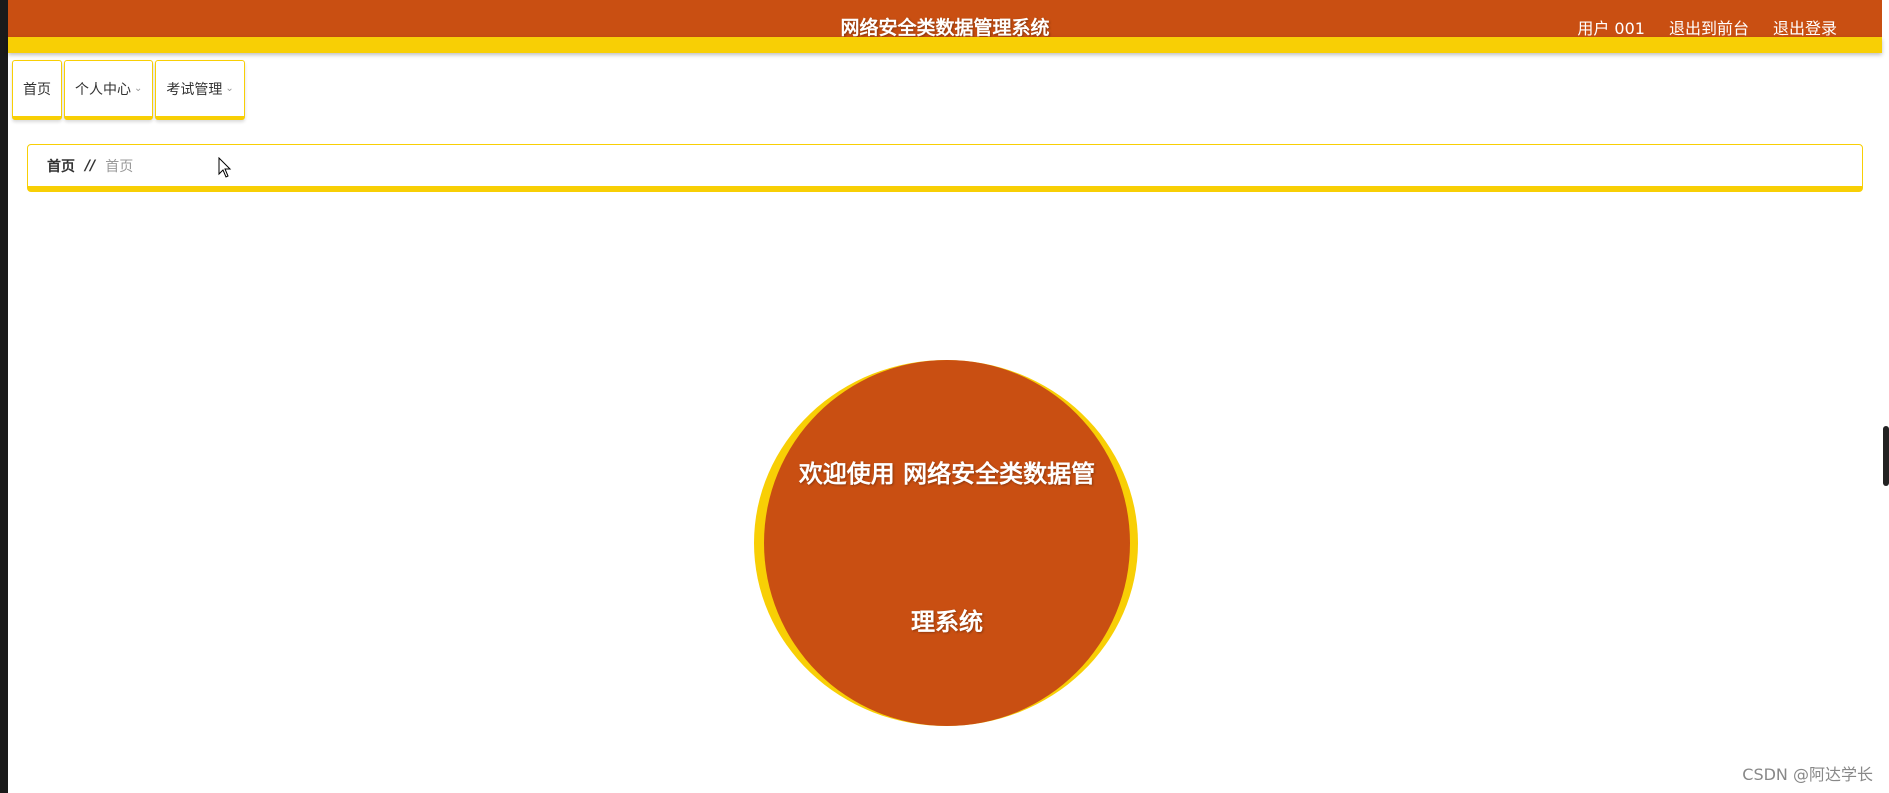  I want to click on nav-item-home: 首页, so click(37, 90).